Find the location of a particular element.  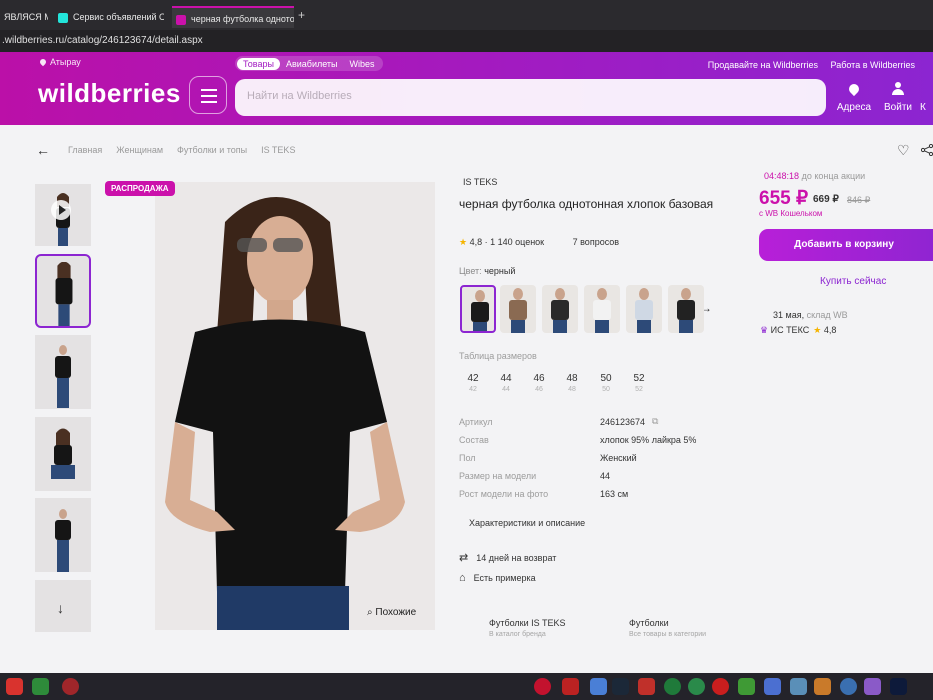

size-table-link: Таблица размеров is located at coordinates (498, 356).